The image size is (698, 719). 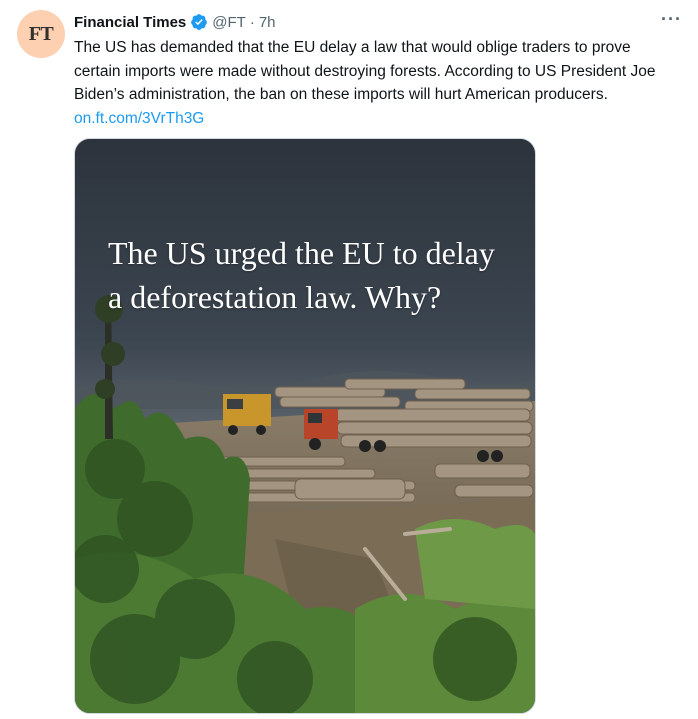 I want to click on avatar: FT, so click(x=41, y=34).